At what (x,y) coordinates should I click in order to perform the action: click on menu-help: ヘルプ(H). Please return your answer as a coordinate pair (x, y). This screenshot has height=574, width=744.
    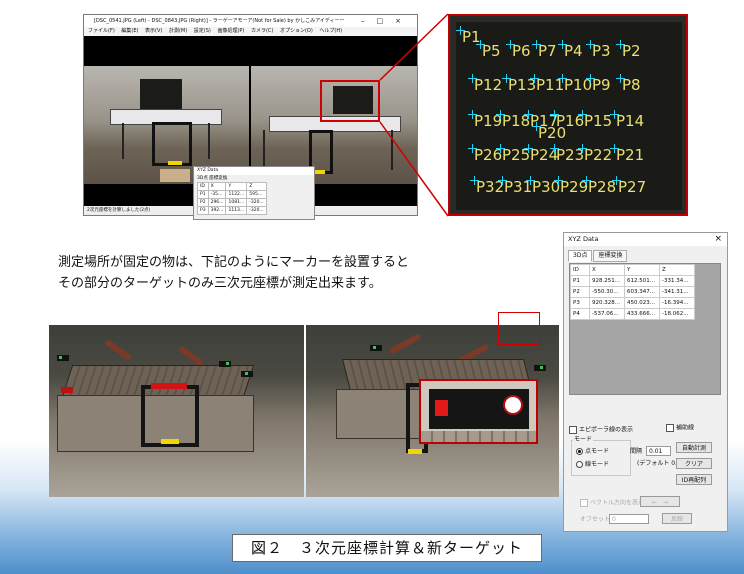
    Looking at the image, I should click on (330, 31).